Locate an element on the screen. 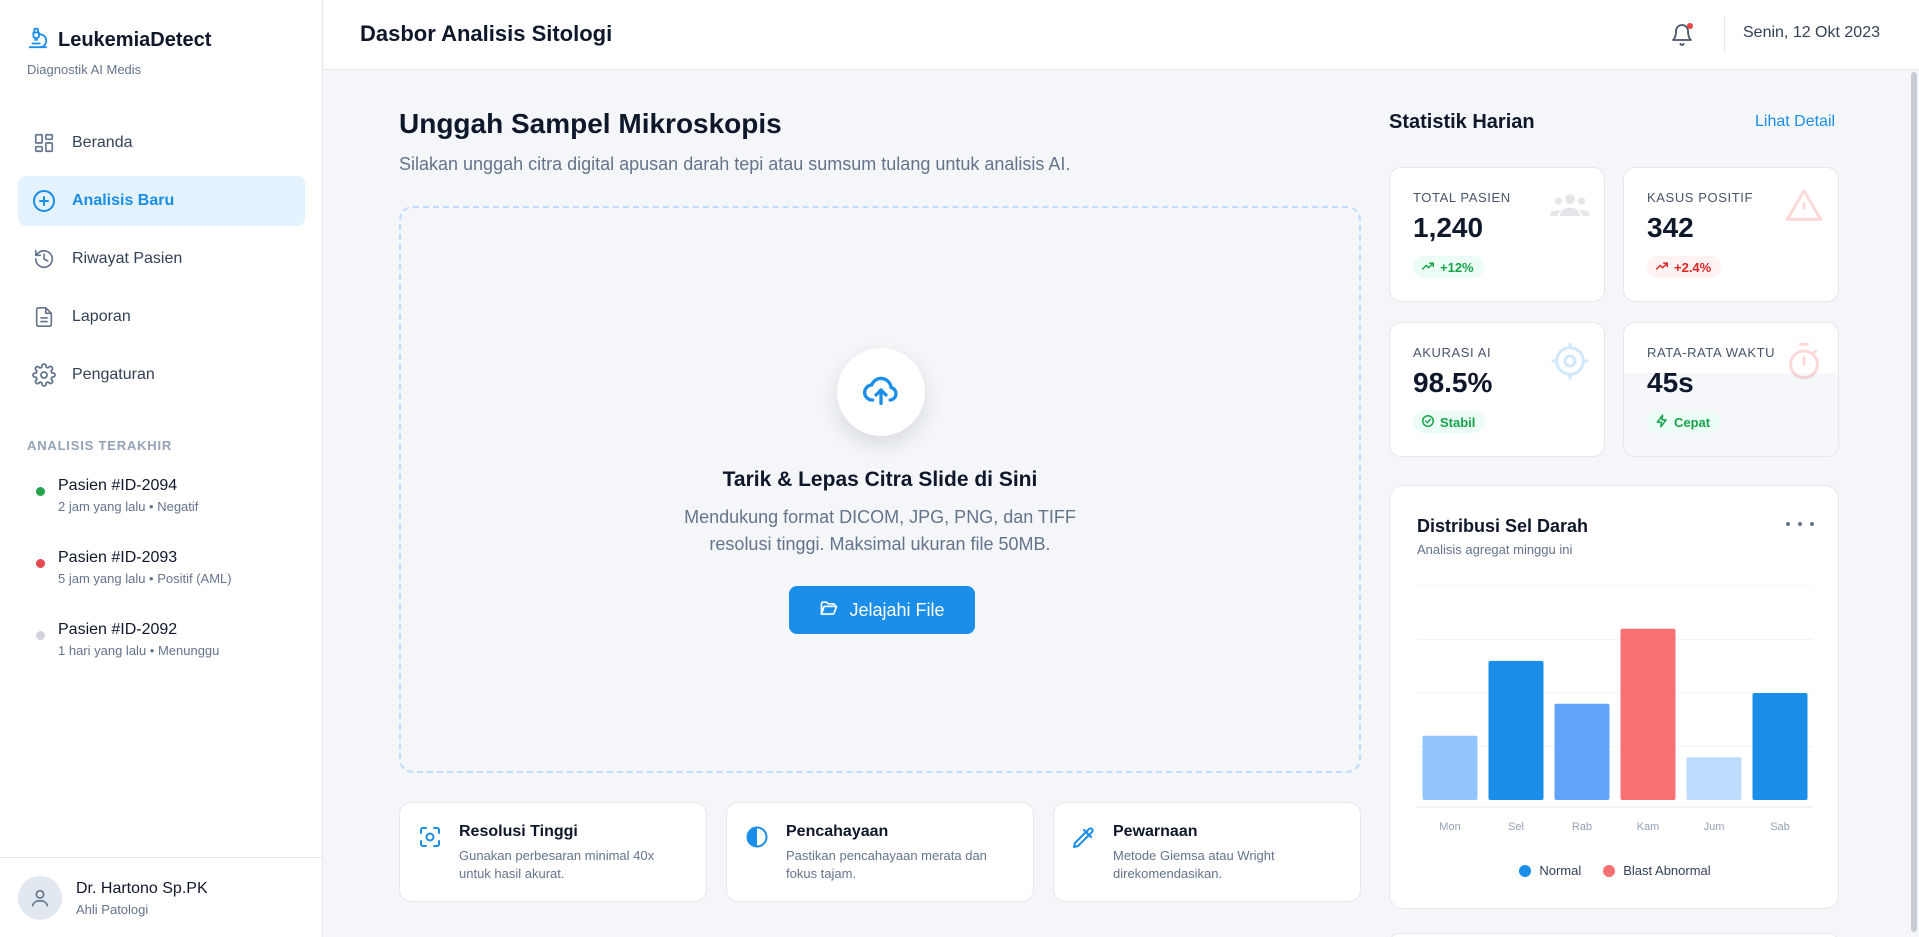 This screenshot has width=1919, height=937. page-scrollbar is located at coordinates (1914, 502).